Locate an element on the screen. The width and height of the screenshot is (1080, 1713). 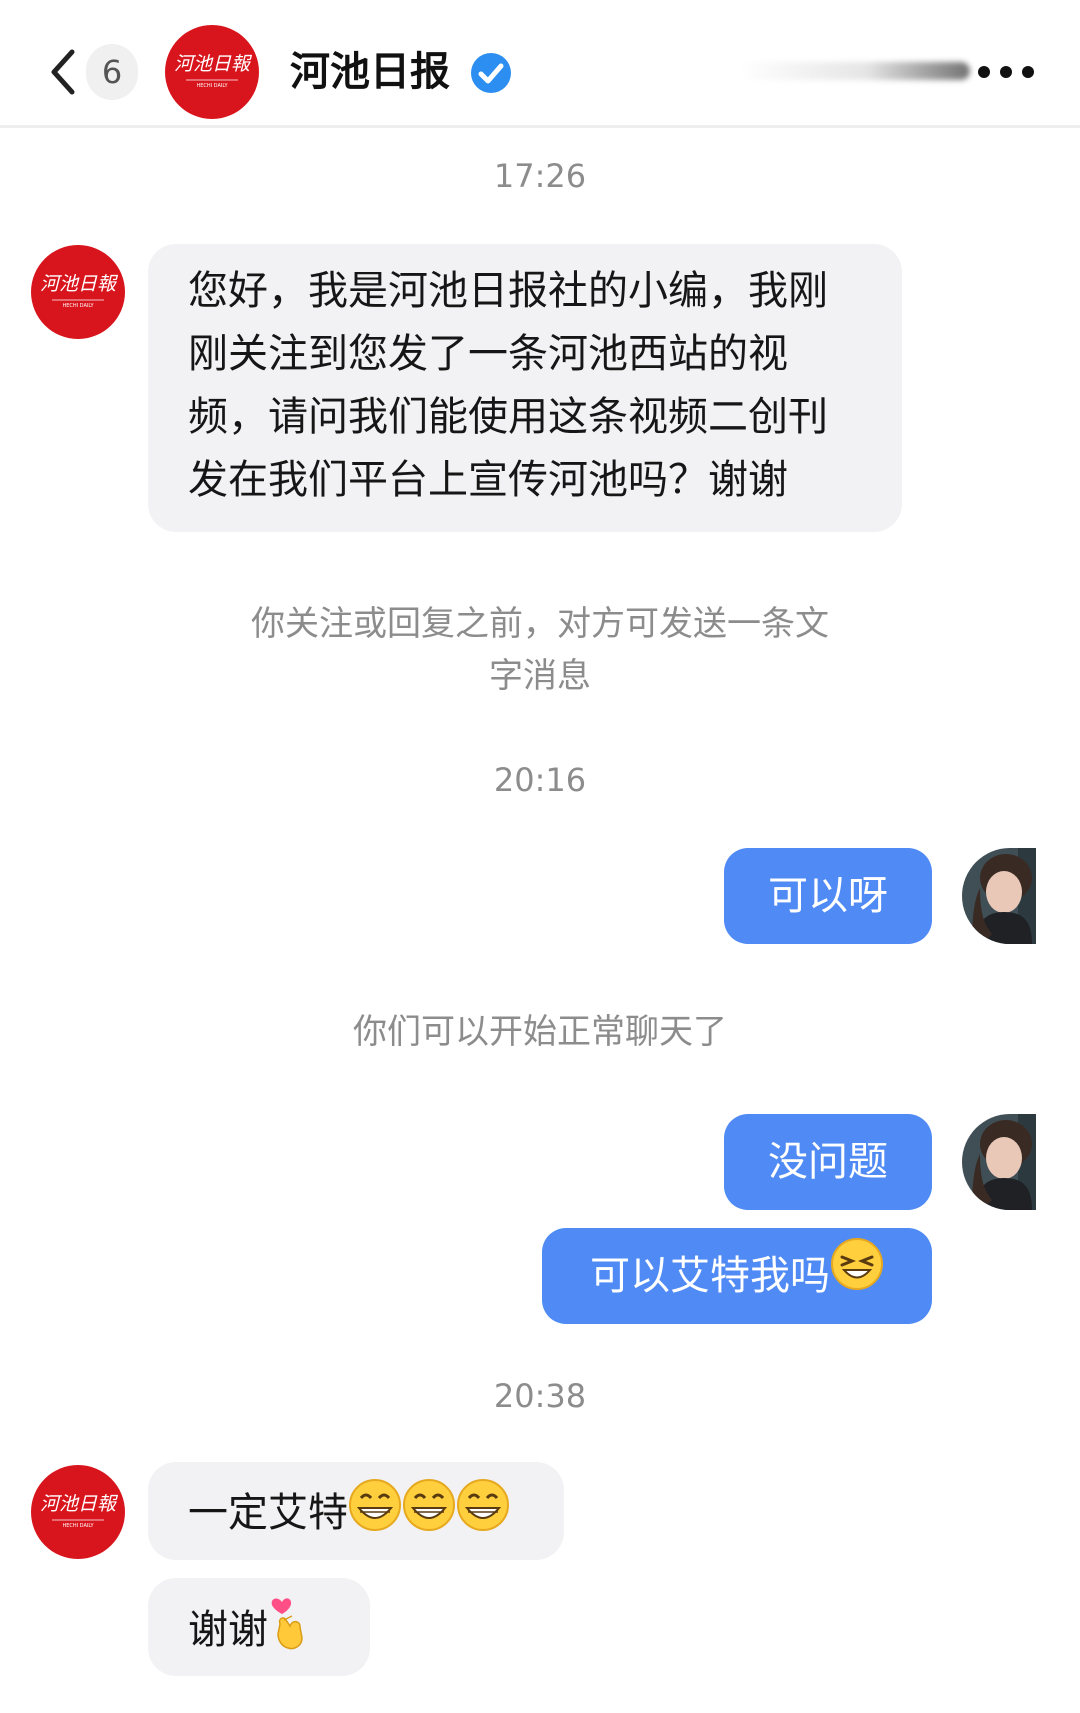
header-blur-artifact is located at coordinates (855, 71).